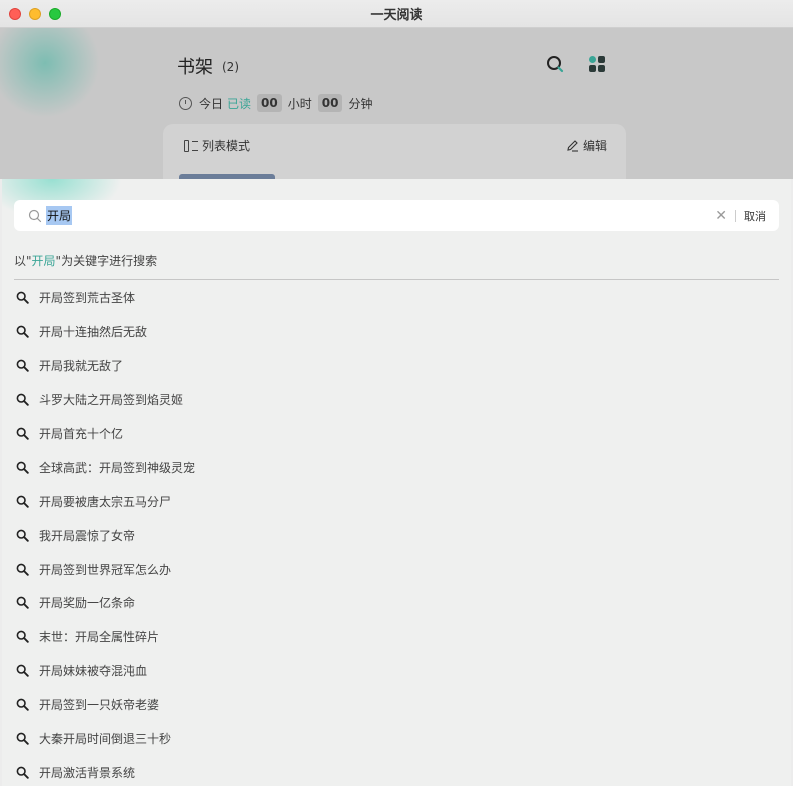 The width and height of the screenshot is (793, 786). Describe the element at coordinates (755, 216) in the screenshot. I see `cancel-button: 取消` at that location.